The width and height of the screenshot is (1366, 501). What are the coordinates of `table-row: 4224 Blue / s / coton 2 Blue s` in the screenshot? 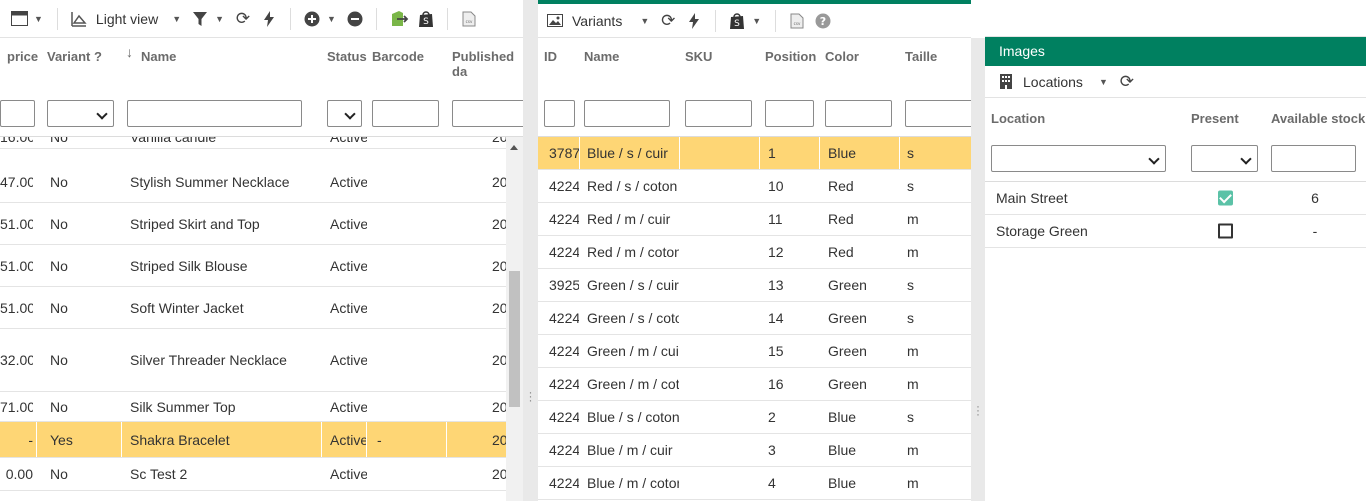 It's located at (754, 417).